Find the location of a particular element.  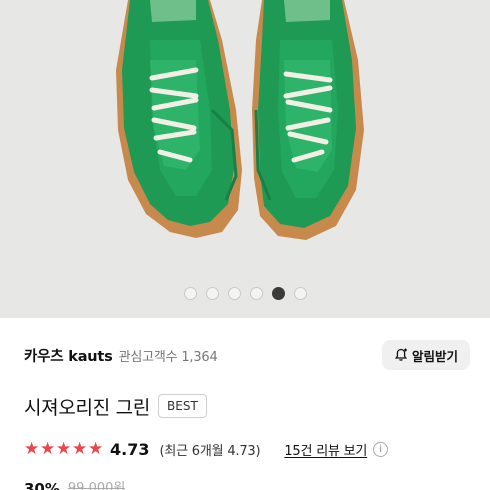

rating-stars: ★ ★ ★ ★ ★ is located at coordinates (64, 449).